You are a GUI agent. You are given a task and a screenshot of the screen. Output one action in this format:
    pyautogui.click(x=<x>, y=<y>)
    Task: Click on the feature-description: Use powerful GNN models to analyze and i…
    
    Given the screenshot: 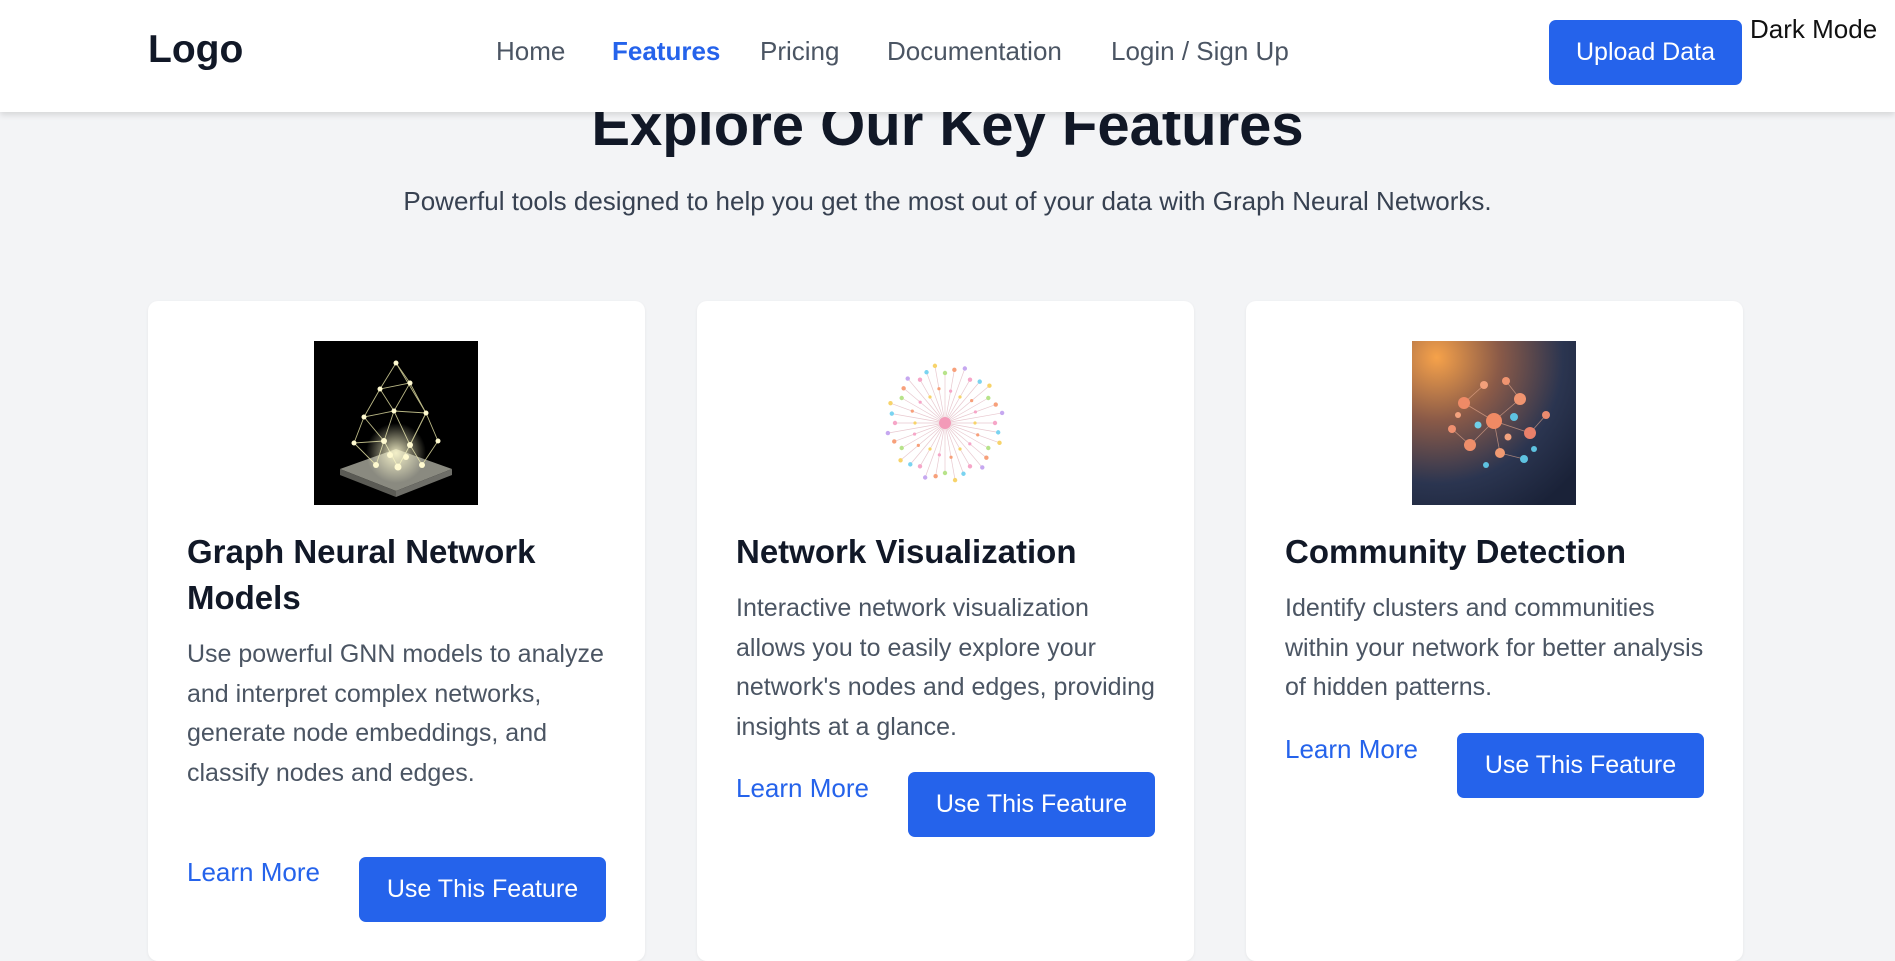 What is the action you would take?
    pyautogui.click(x=395, y=713)
    